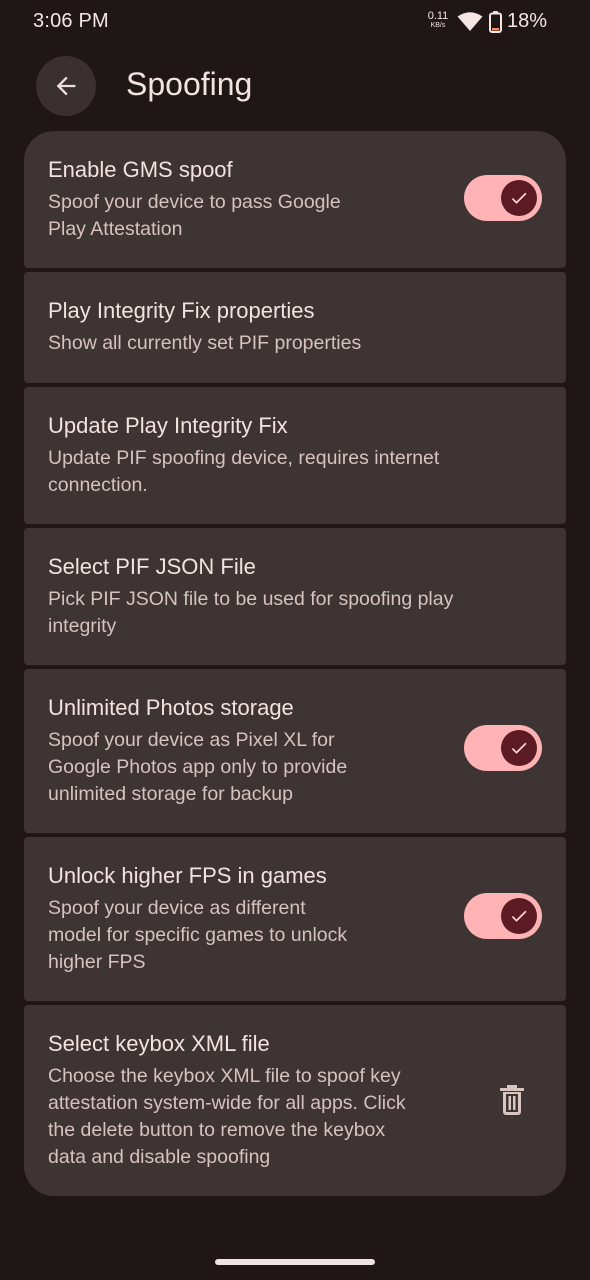  I want to click on network-speed-unit: KB/s, so click(438, 25).